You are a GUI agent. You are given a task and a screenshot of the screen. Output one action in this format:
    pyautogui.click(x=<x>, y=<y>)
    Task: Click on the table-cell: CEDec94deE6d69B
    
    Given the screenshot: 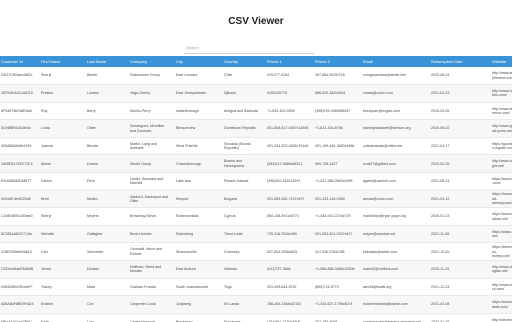 What is the action you would take?
    pyautogui.click(x=19, y=269)
    